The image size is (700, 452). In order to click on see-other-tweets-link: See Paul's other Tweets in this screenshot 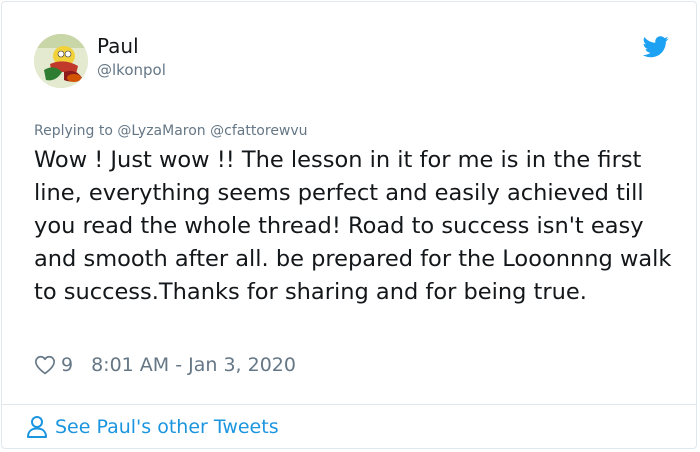, I will do `click(152, 427)`.